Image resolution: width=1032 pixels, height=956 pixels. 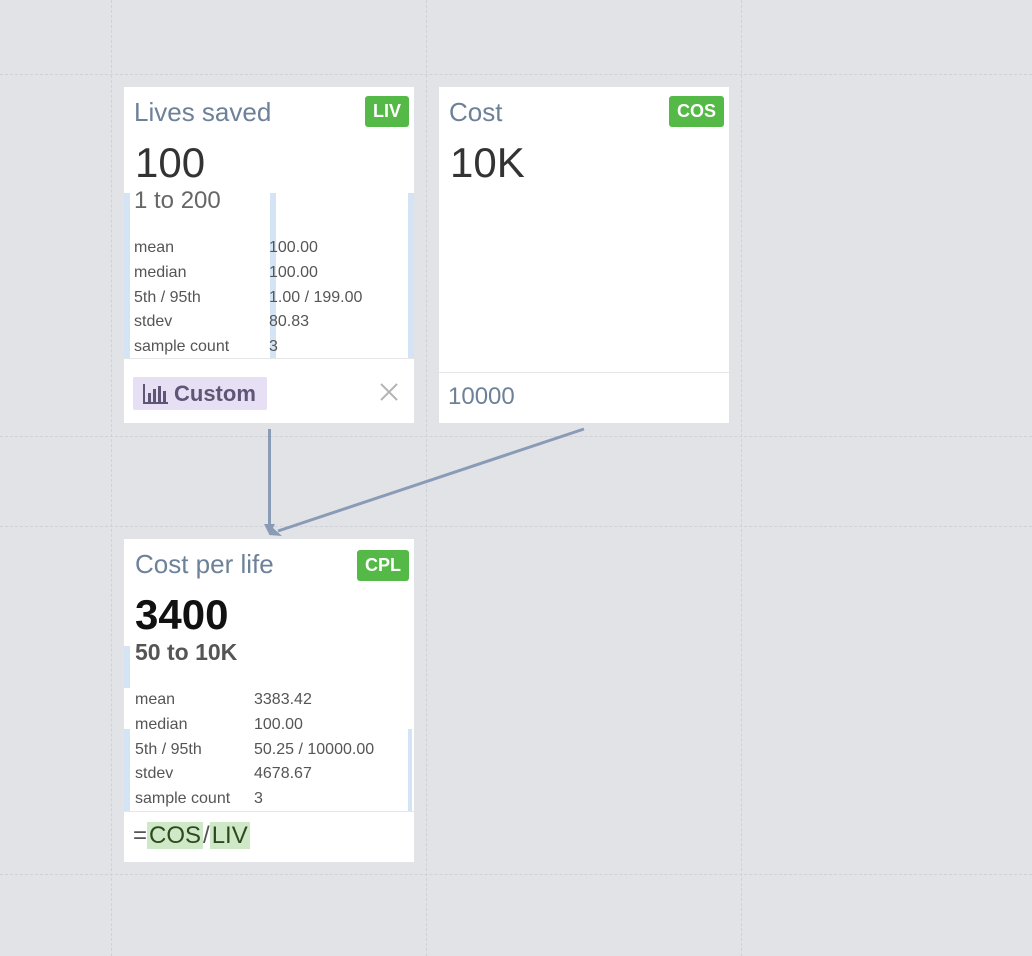 I want to click on metric-badge: CPL, so click(x=383, y=565).